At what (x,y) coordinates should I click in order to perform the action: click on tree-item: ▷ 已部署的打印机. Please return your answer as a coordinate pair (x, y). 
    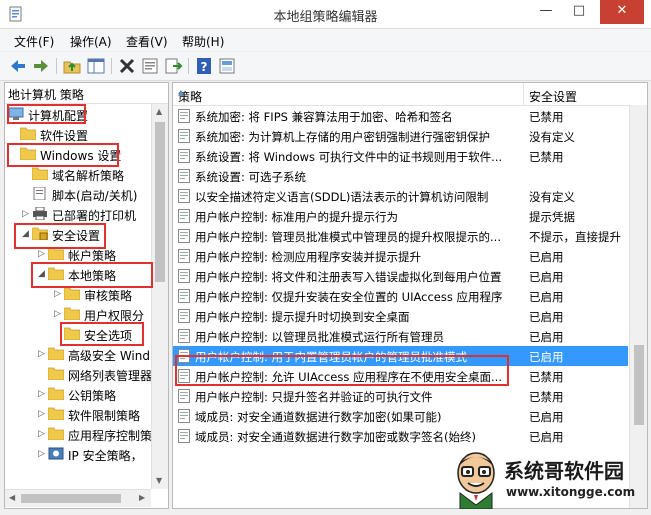
    Looking at the image, I should click on (78, 214).